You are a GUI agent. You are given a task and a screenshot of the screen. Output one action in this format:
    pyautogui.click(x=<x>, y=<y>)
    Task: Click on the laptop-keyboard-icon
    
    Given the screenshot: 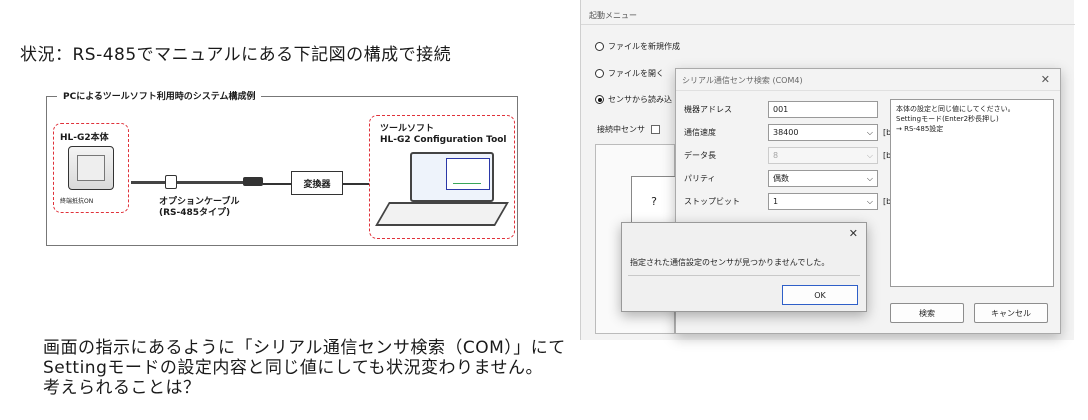 What is the action you would take?
    pyautogui.click(x=442, y=214)
    